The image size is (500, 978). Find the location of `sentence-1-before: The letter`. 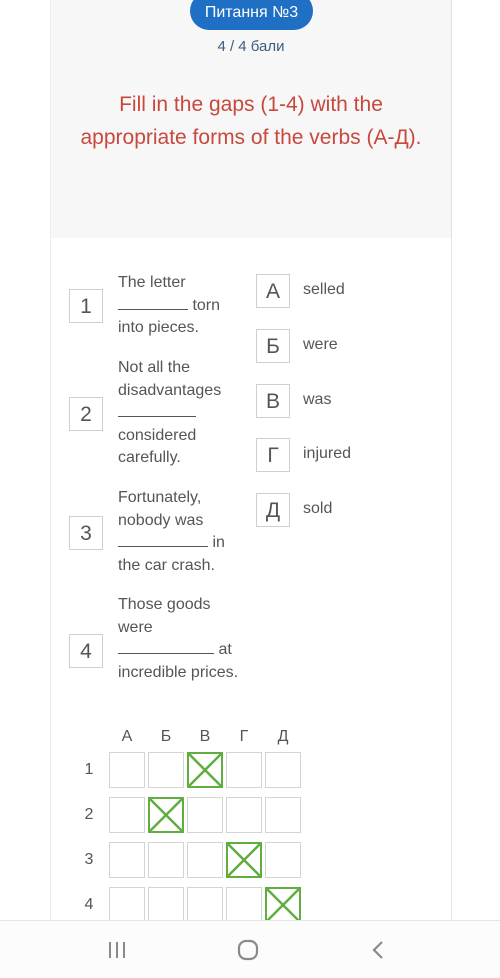

sentence-1-before: The letter is located at coordinates (152, 282).